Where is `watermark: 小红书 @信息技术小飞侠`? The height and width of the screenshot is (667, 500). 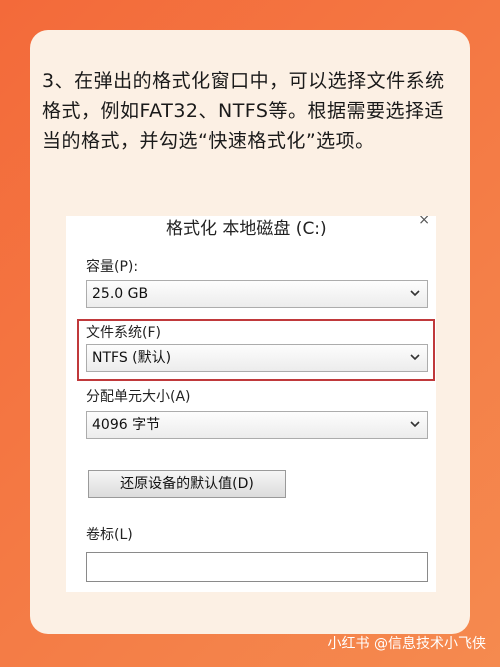 watermark: 小红书 @信息技术小飞侠 is located at coordinates (406, 644).